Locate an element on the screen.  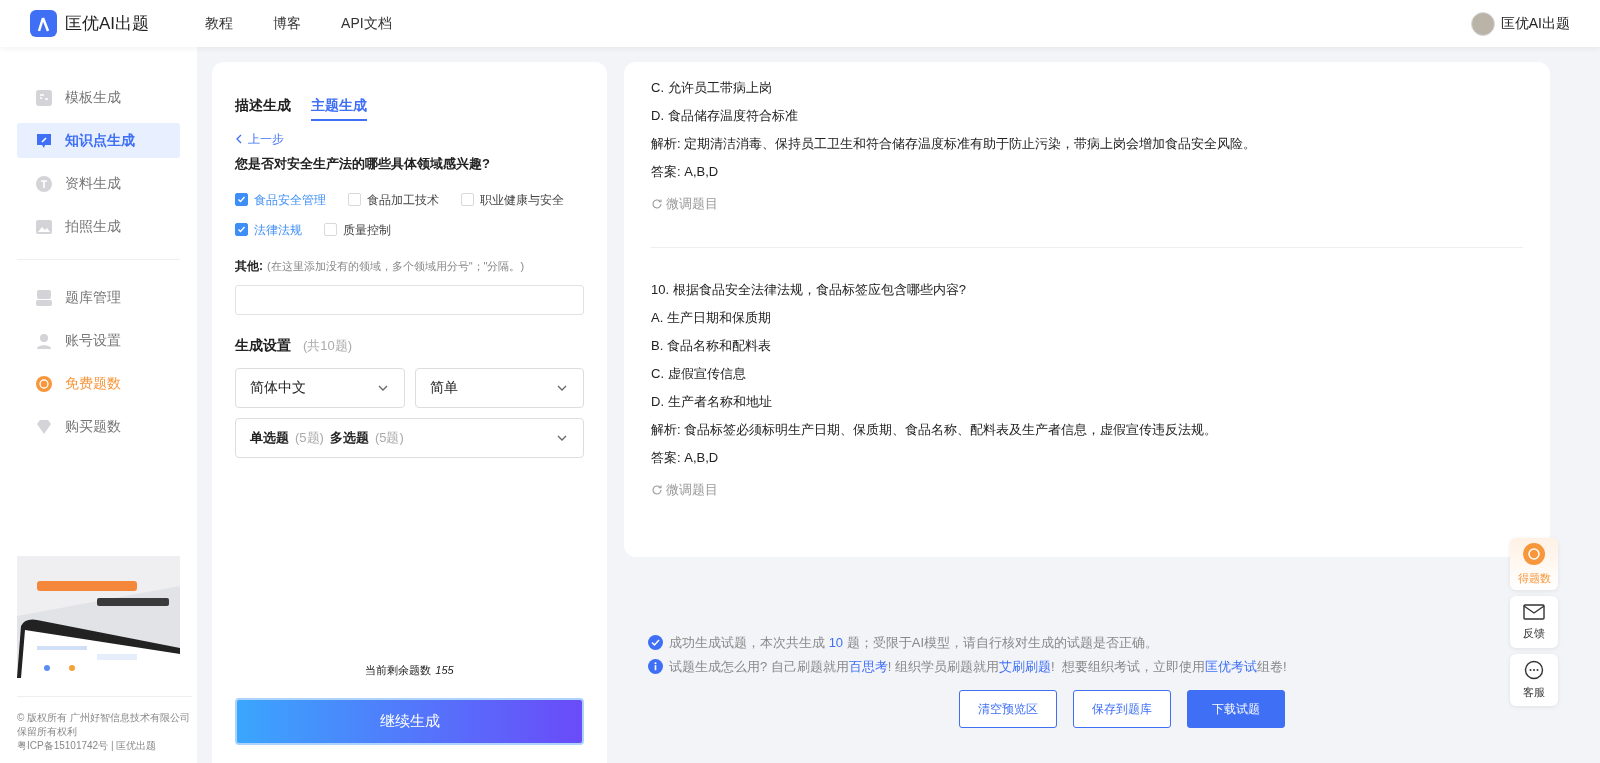
mail-icon is located at coordinates (1534, 611).